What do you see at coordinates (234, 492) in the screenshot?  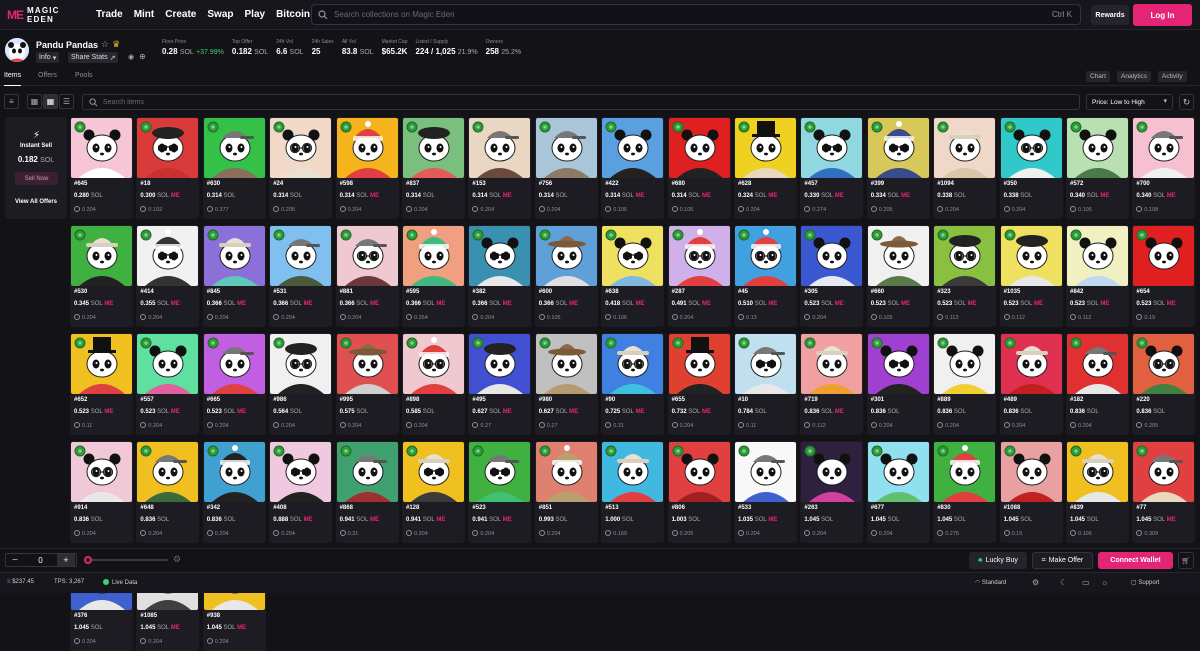 I see `nft-card: #342 0.836 SOL 0.204` at bounding box center [234, 492].